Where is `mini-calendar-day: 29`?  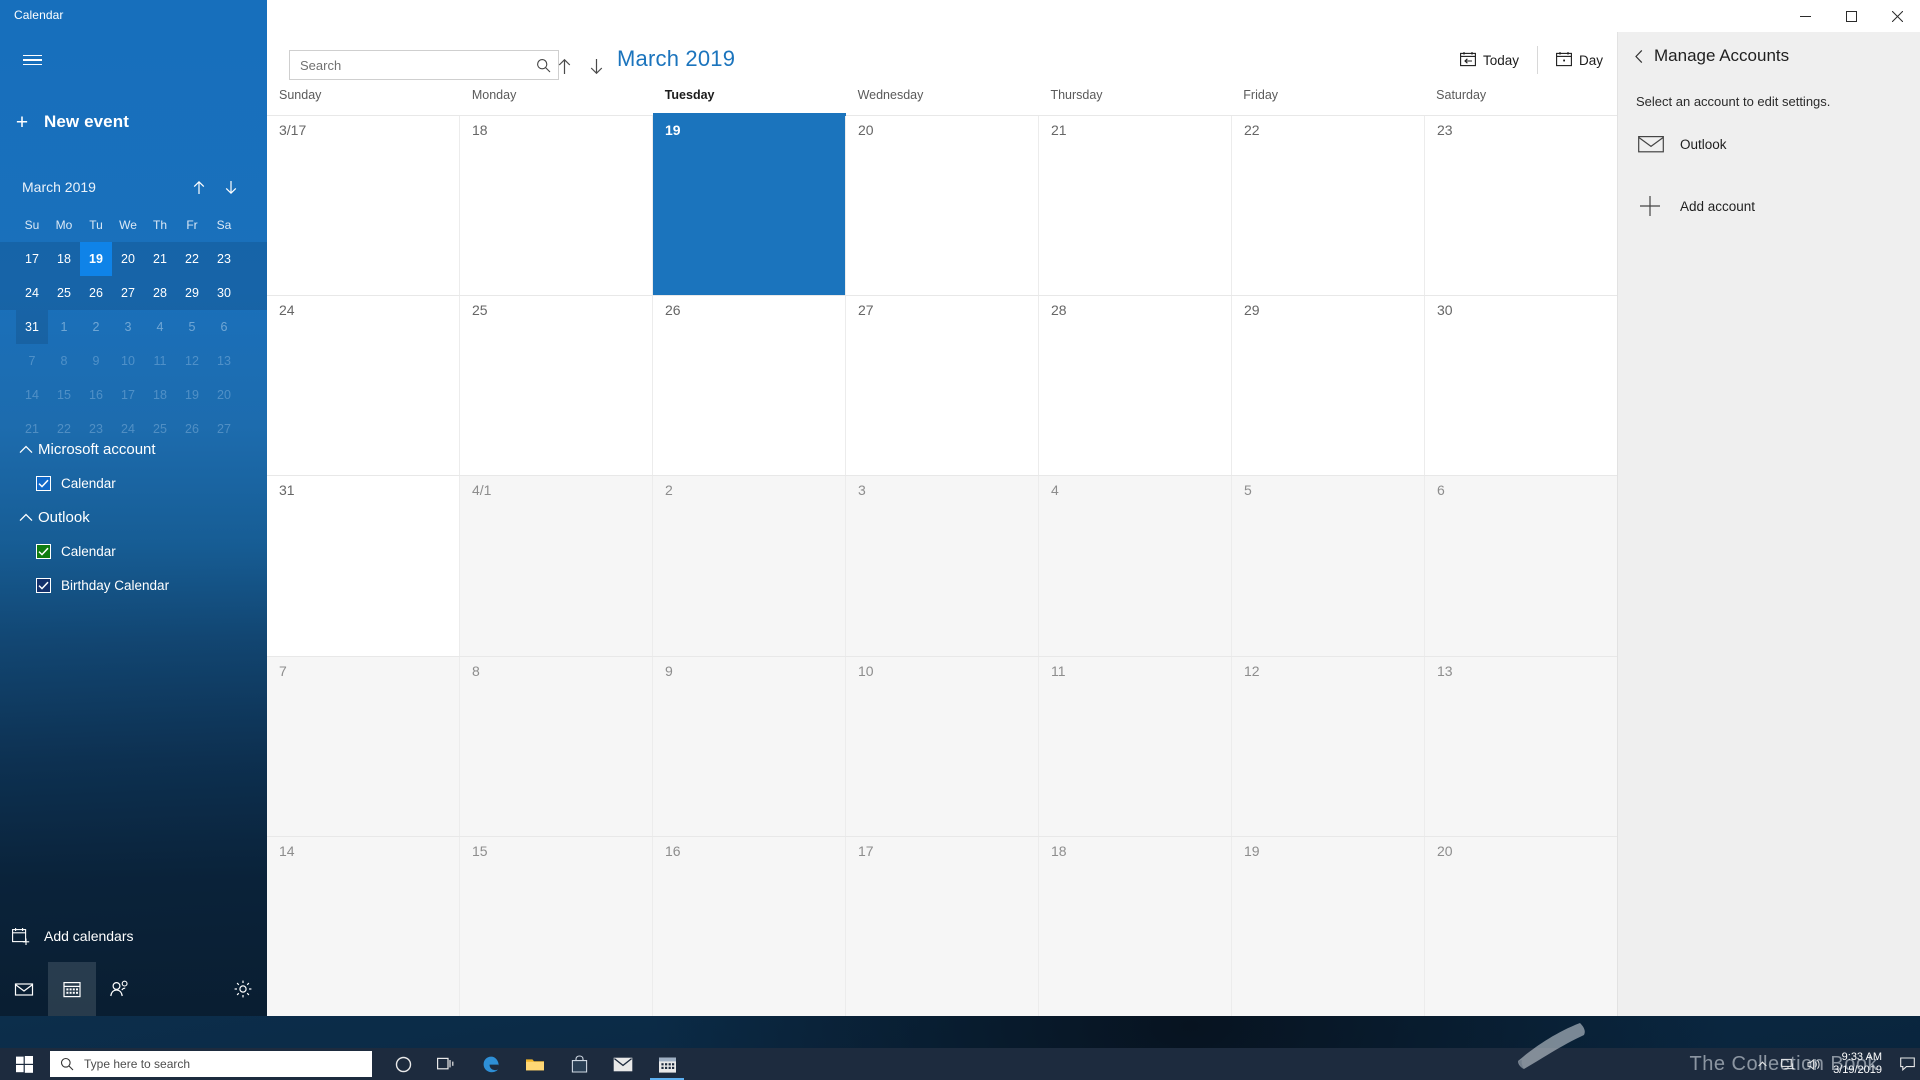
mini-calendar-day: 29 is located at coordinates (192, 293).